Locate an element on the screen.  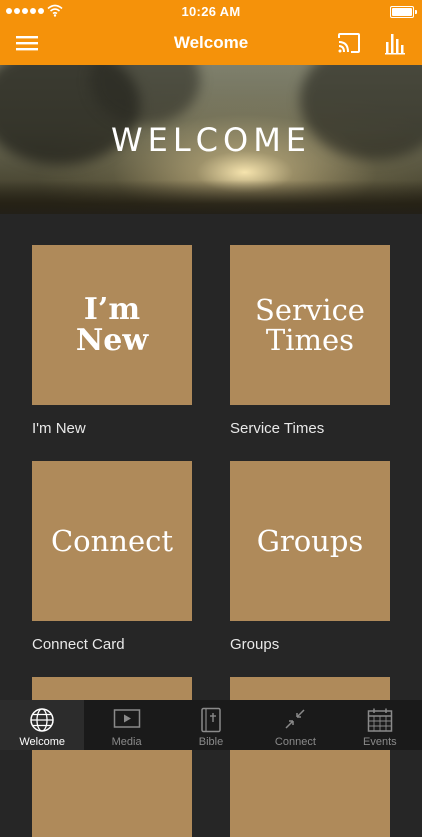
tab-connect: Connect is located at coordinates (295, 725).